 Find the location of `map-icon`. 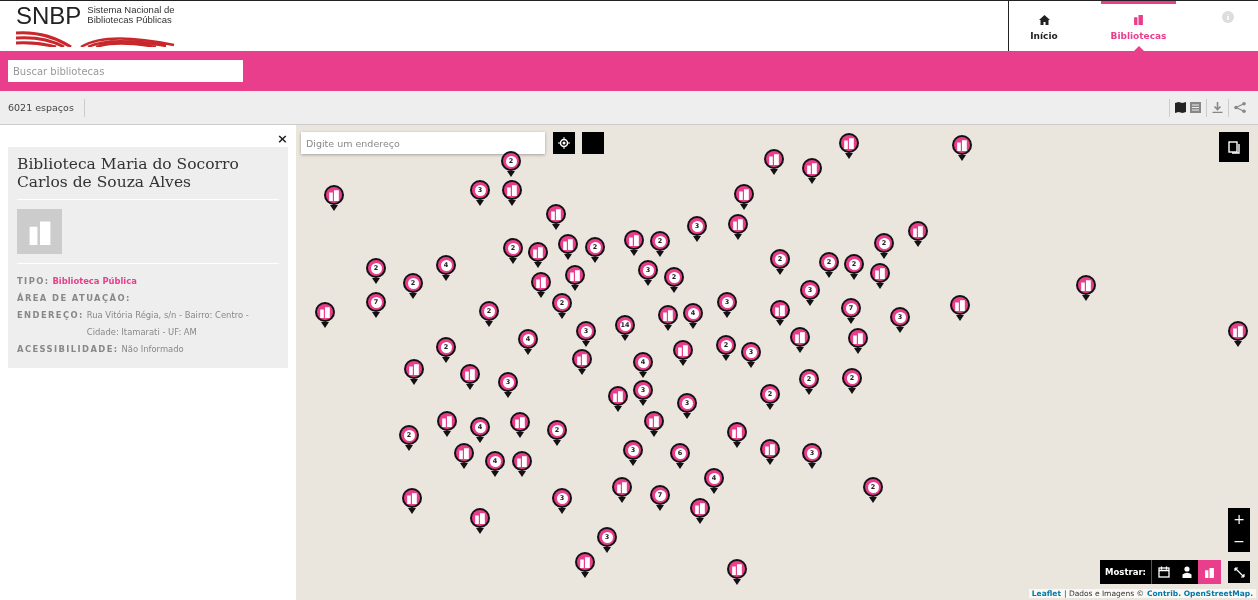

map-icon is located at coordinates (1180, 107).